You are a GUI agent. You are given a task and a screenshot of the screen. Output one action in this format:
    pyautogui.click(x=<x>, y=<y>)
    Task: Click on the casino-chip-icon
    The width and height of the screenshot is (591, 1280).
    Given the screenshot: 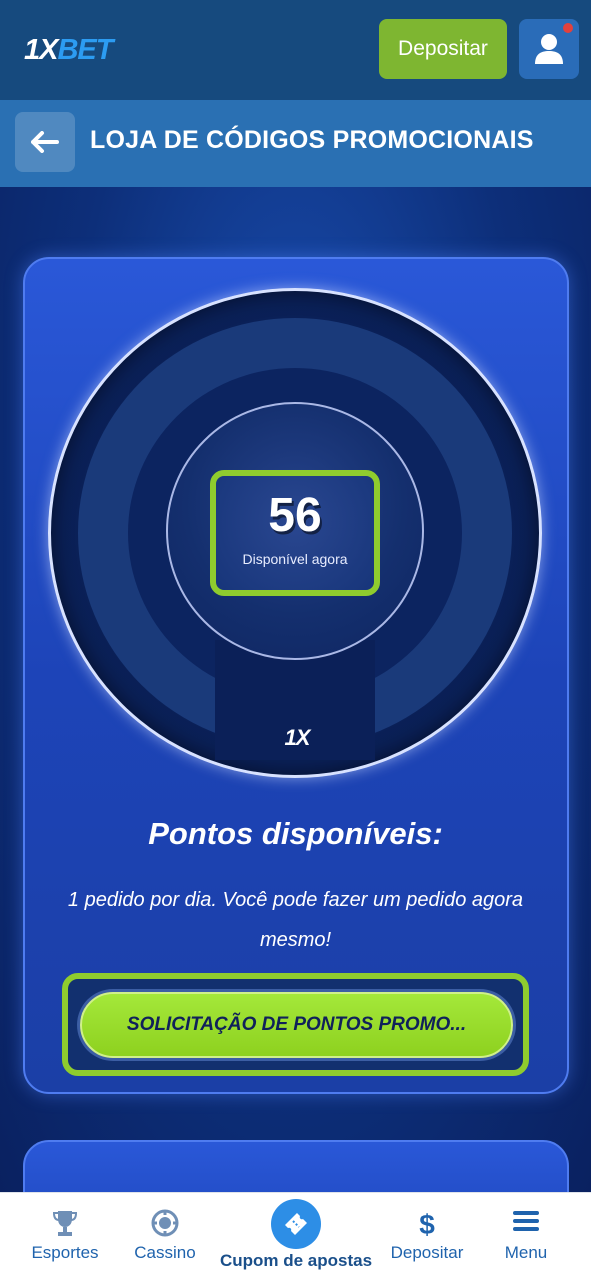 What is the action you would take?
    pyautogui.click(x=165, y=1223)
    